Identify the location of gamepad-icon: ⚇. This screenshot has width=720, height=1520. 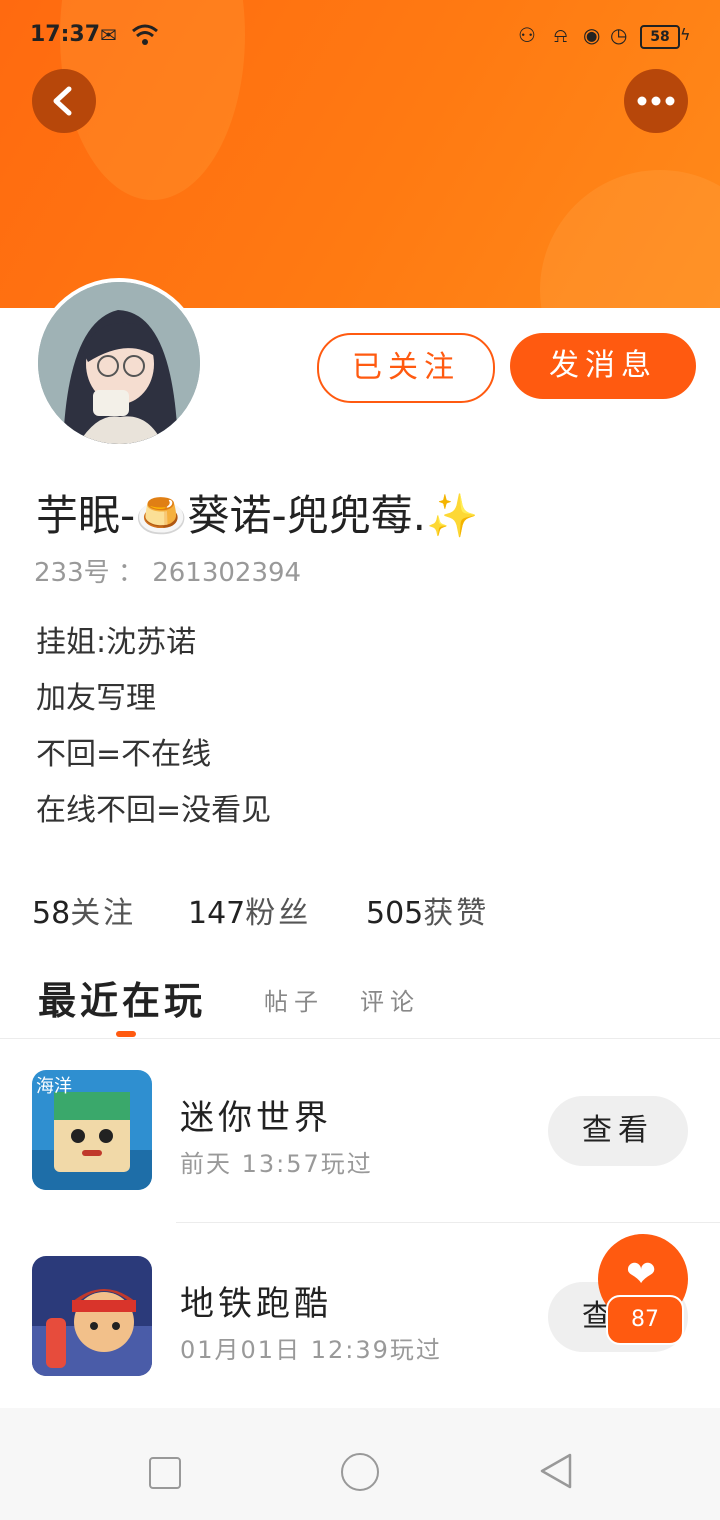
(527, 35).